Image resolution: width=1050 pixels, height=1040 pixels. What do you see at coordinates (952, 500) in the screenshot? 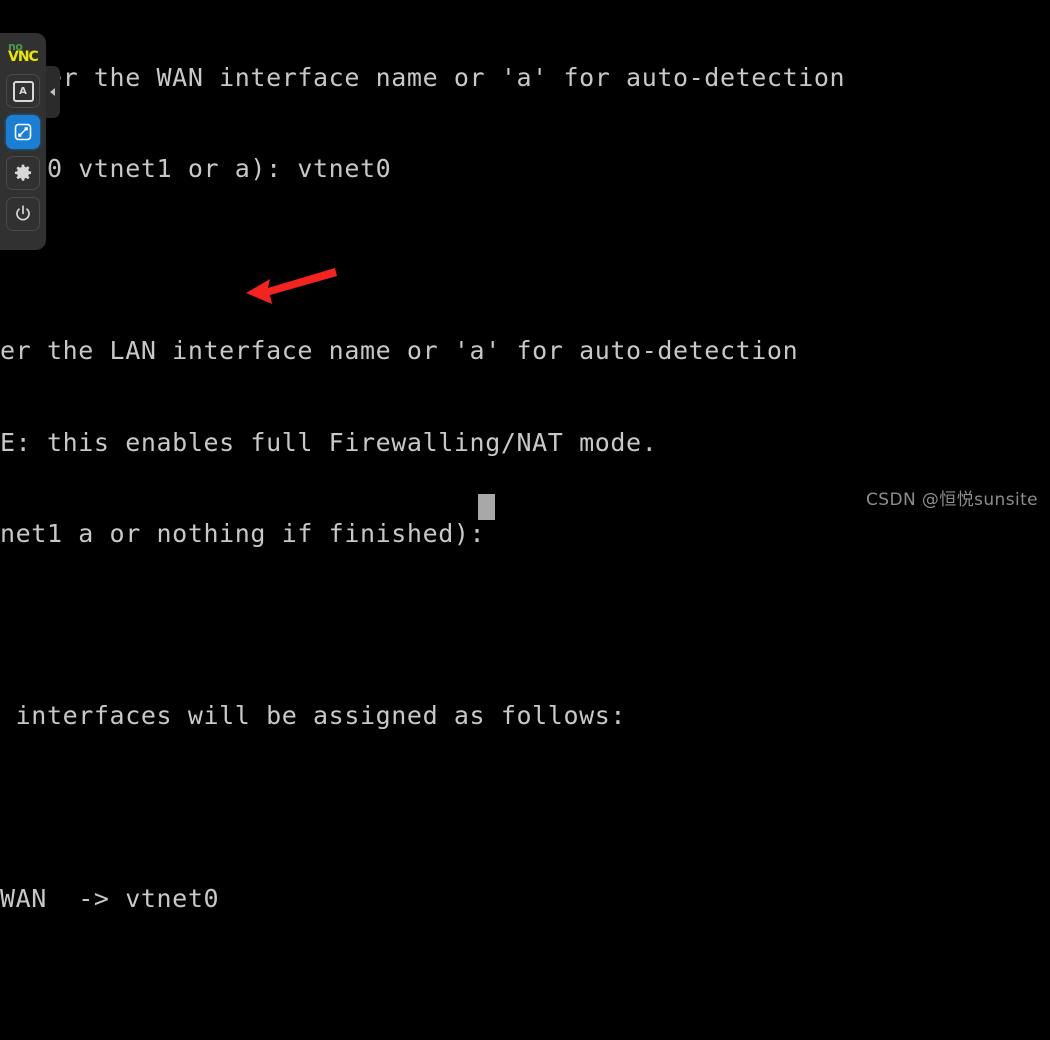
I see `watermark: CSDN @恒悦sunsite` at bounding box center [952, 500].